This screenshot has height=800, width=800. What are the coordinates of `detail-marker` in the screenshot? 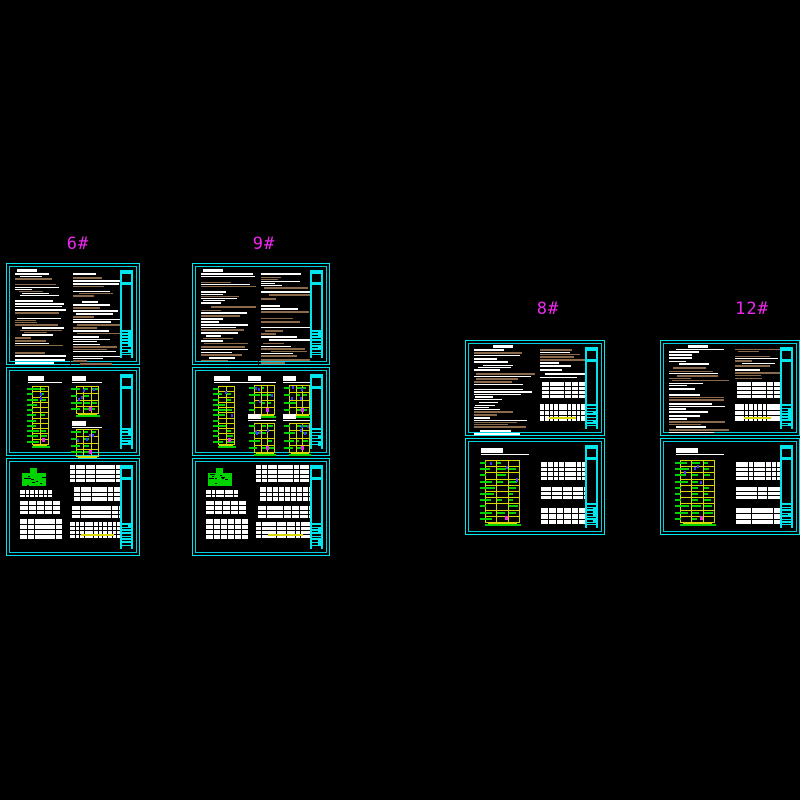 It's located at (302, 448).